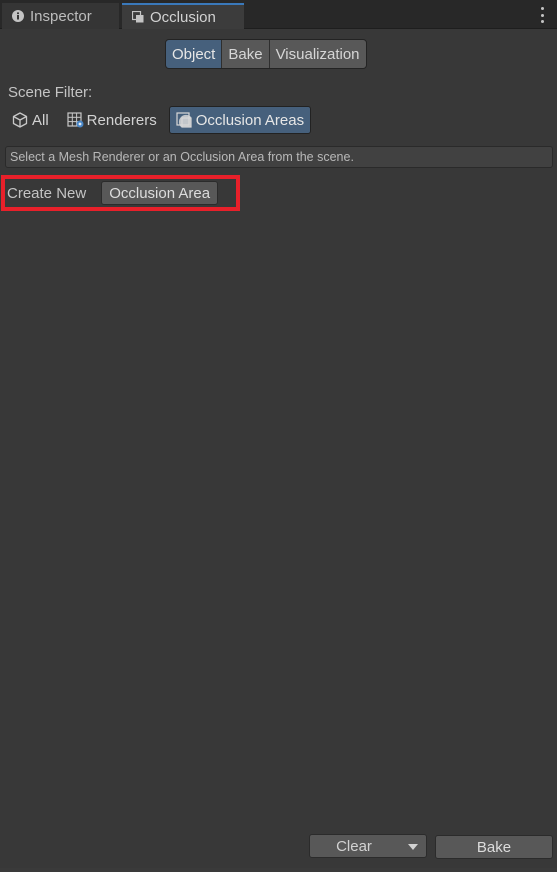  I want to click on create-new-label: Create New, so click(47, 193).